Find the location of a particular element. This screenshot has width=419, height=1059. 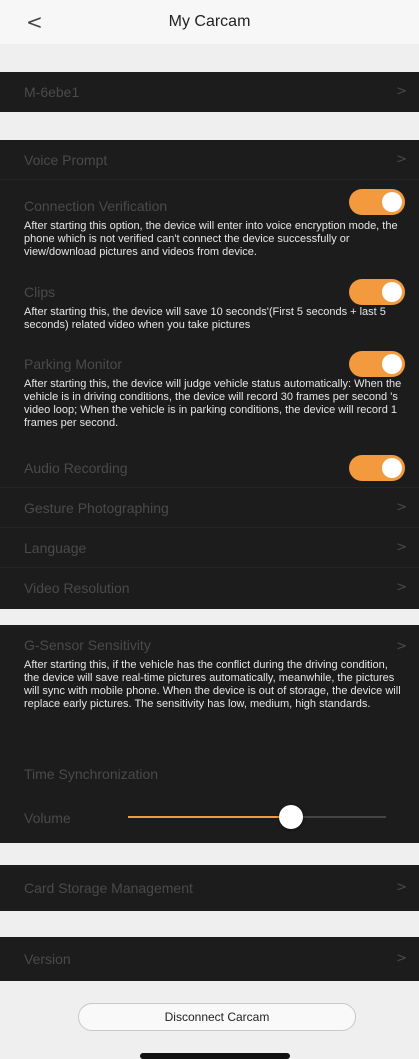

volume-slider-thumb is located at coordinates (290, 817).